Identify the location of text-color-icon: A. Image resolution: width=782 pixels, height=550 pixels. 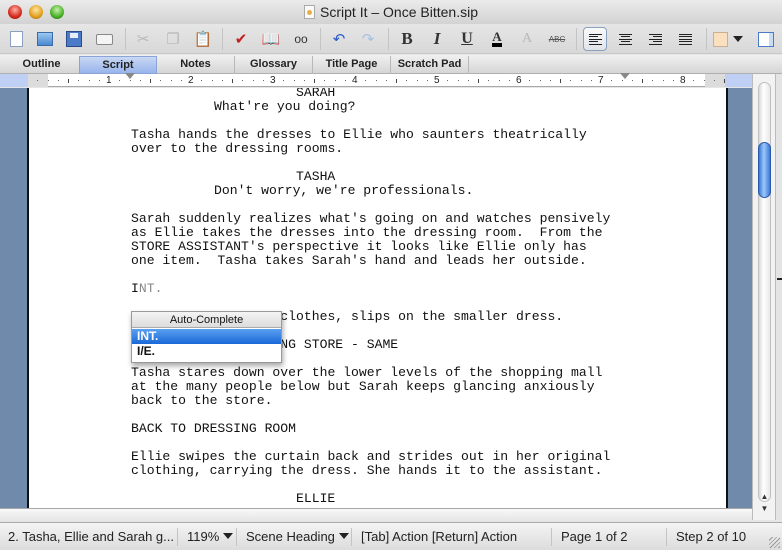
(497, 38).